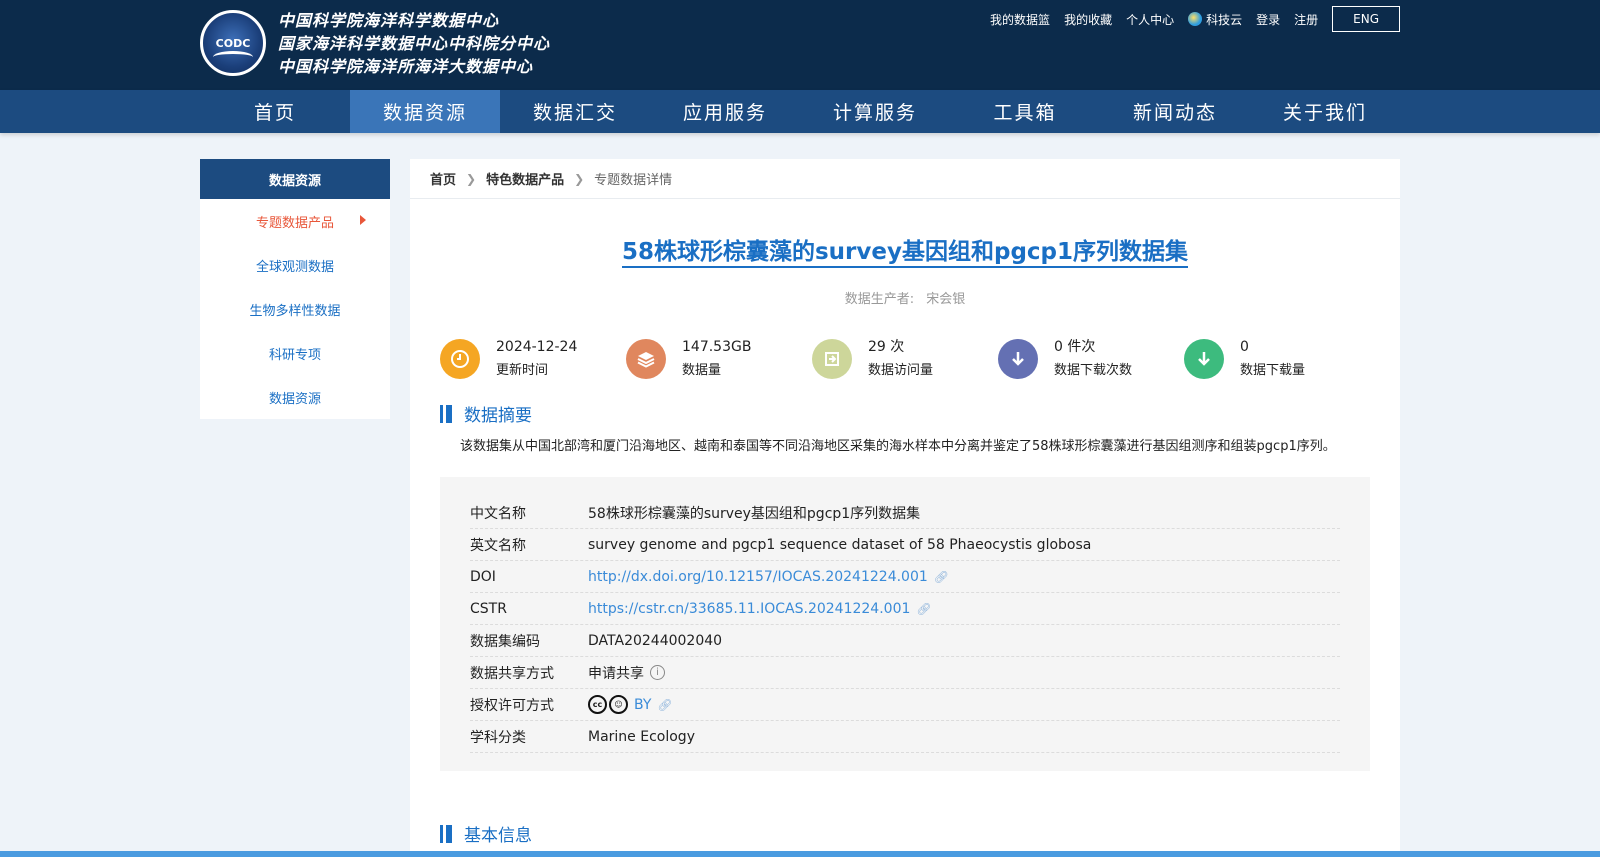 The width and height of the screenshot is (1600, 857). Describe the element at coordinates (1088, 19) in the screenshot. I see `my-favorites-link: 我的收藏` at that location.